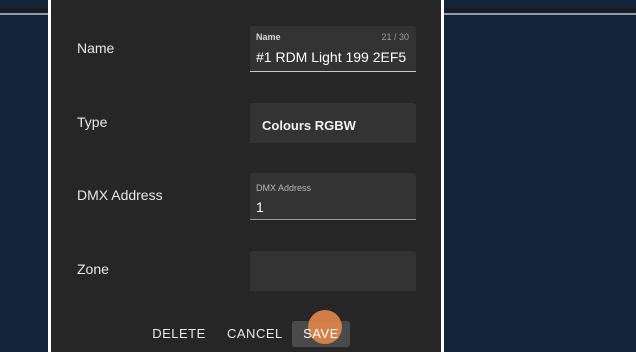  Describe the element at coordinates (540, 10) in the screenshot. I see `backdrop-topbar-right` at that location.